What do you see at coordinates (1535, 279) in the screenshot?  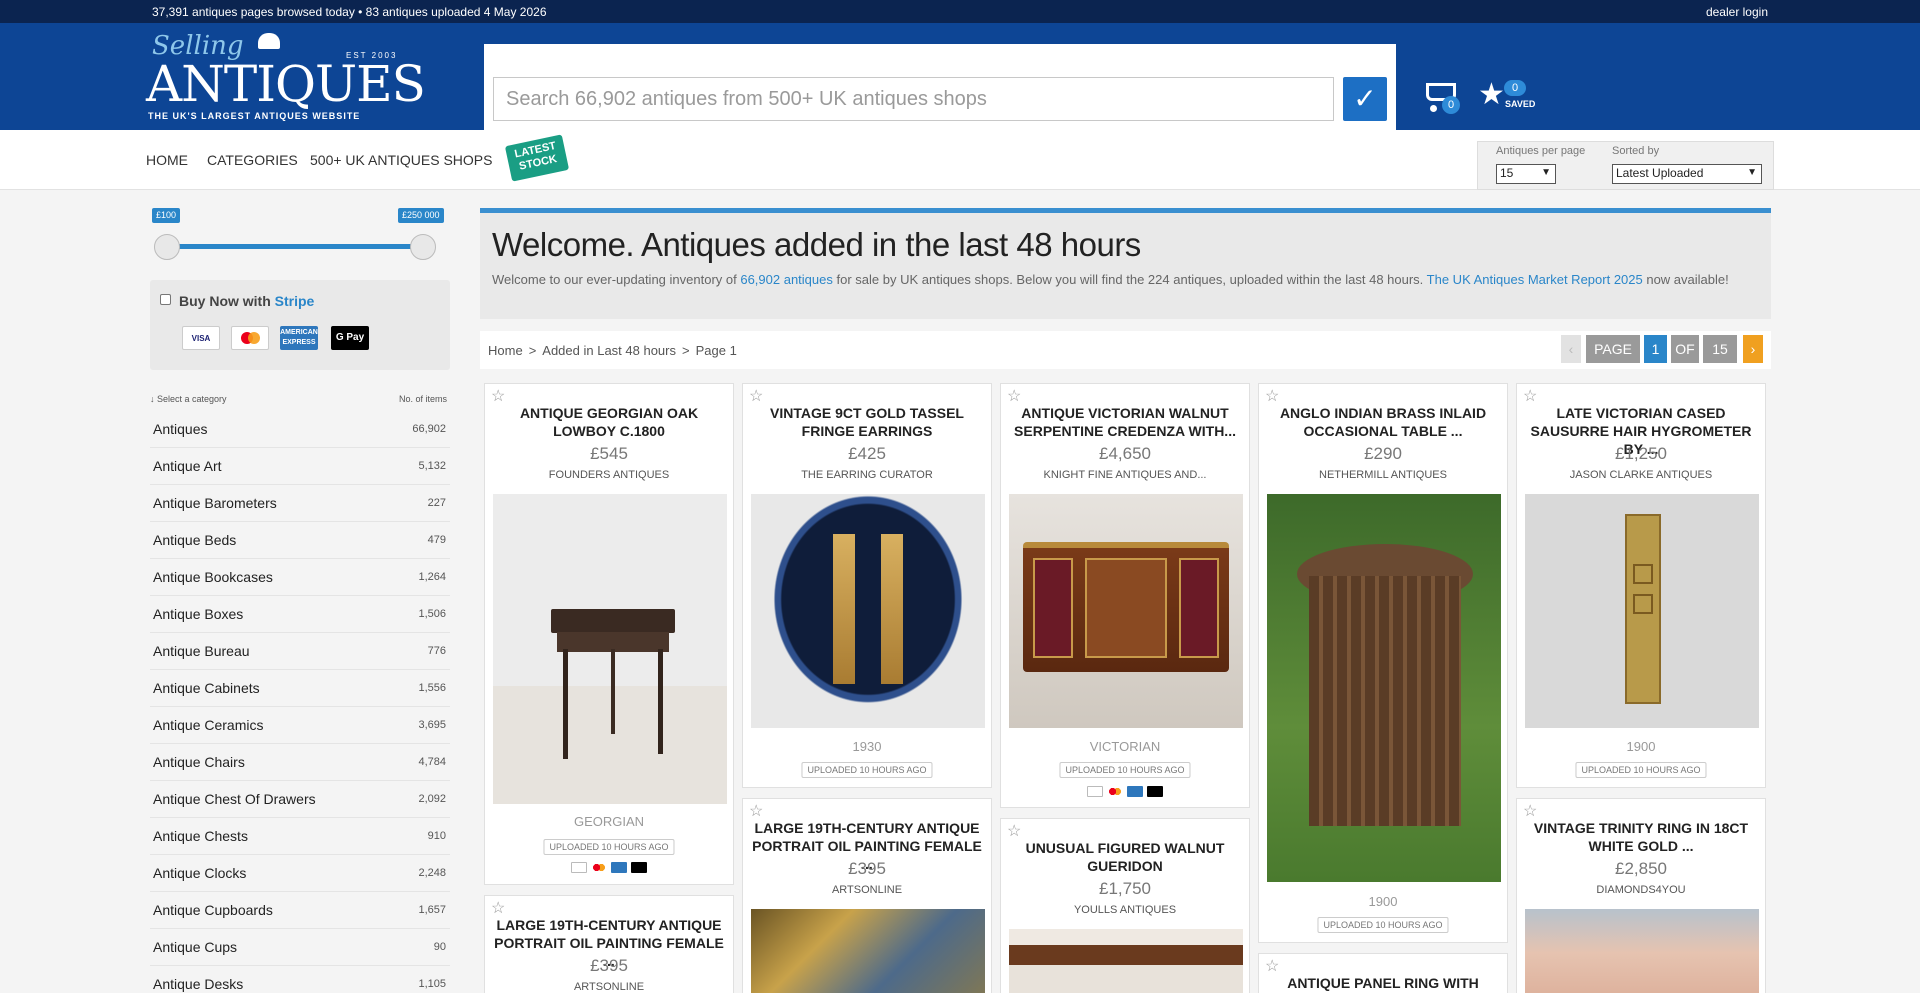 I see `market-report-link: The UK Antiques Market Report 2025` at bounding box center [1535, 279].